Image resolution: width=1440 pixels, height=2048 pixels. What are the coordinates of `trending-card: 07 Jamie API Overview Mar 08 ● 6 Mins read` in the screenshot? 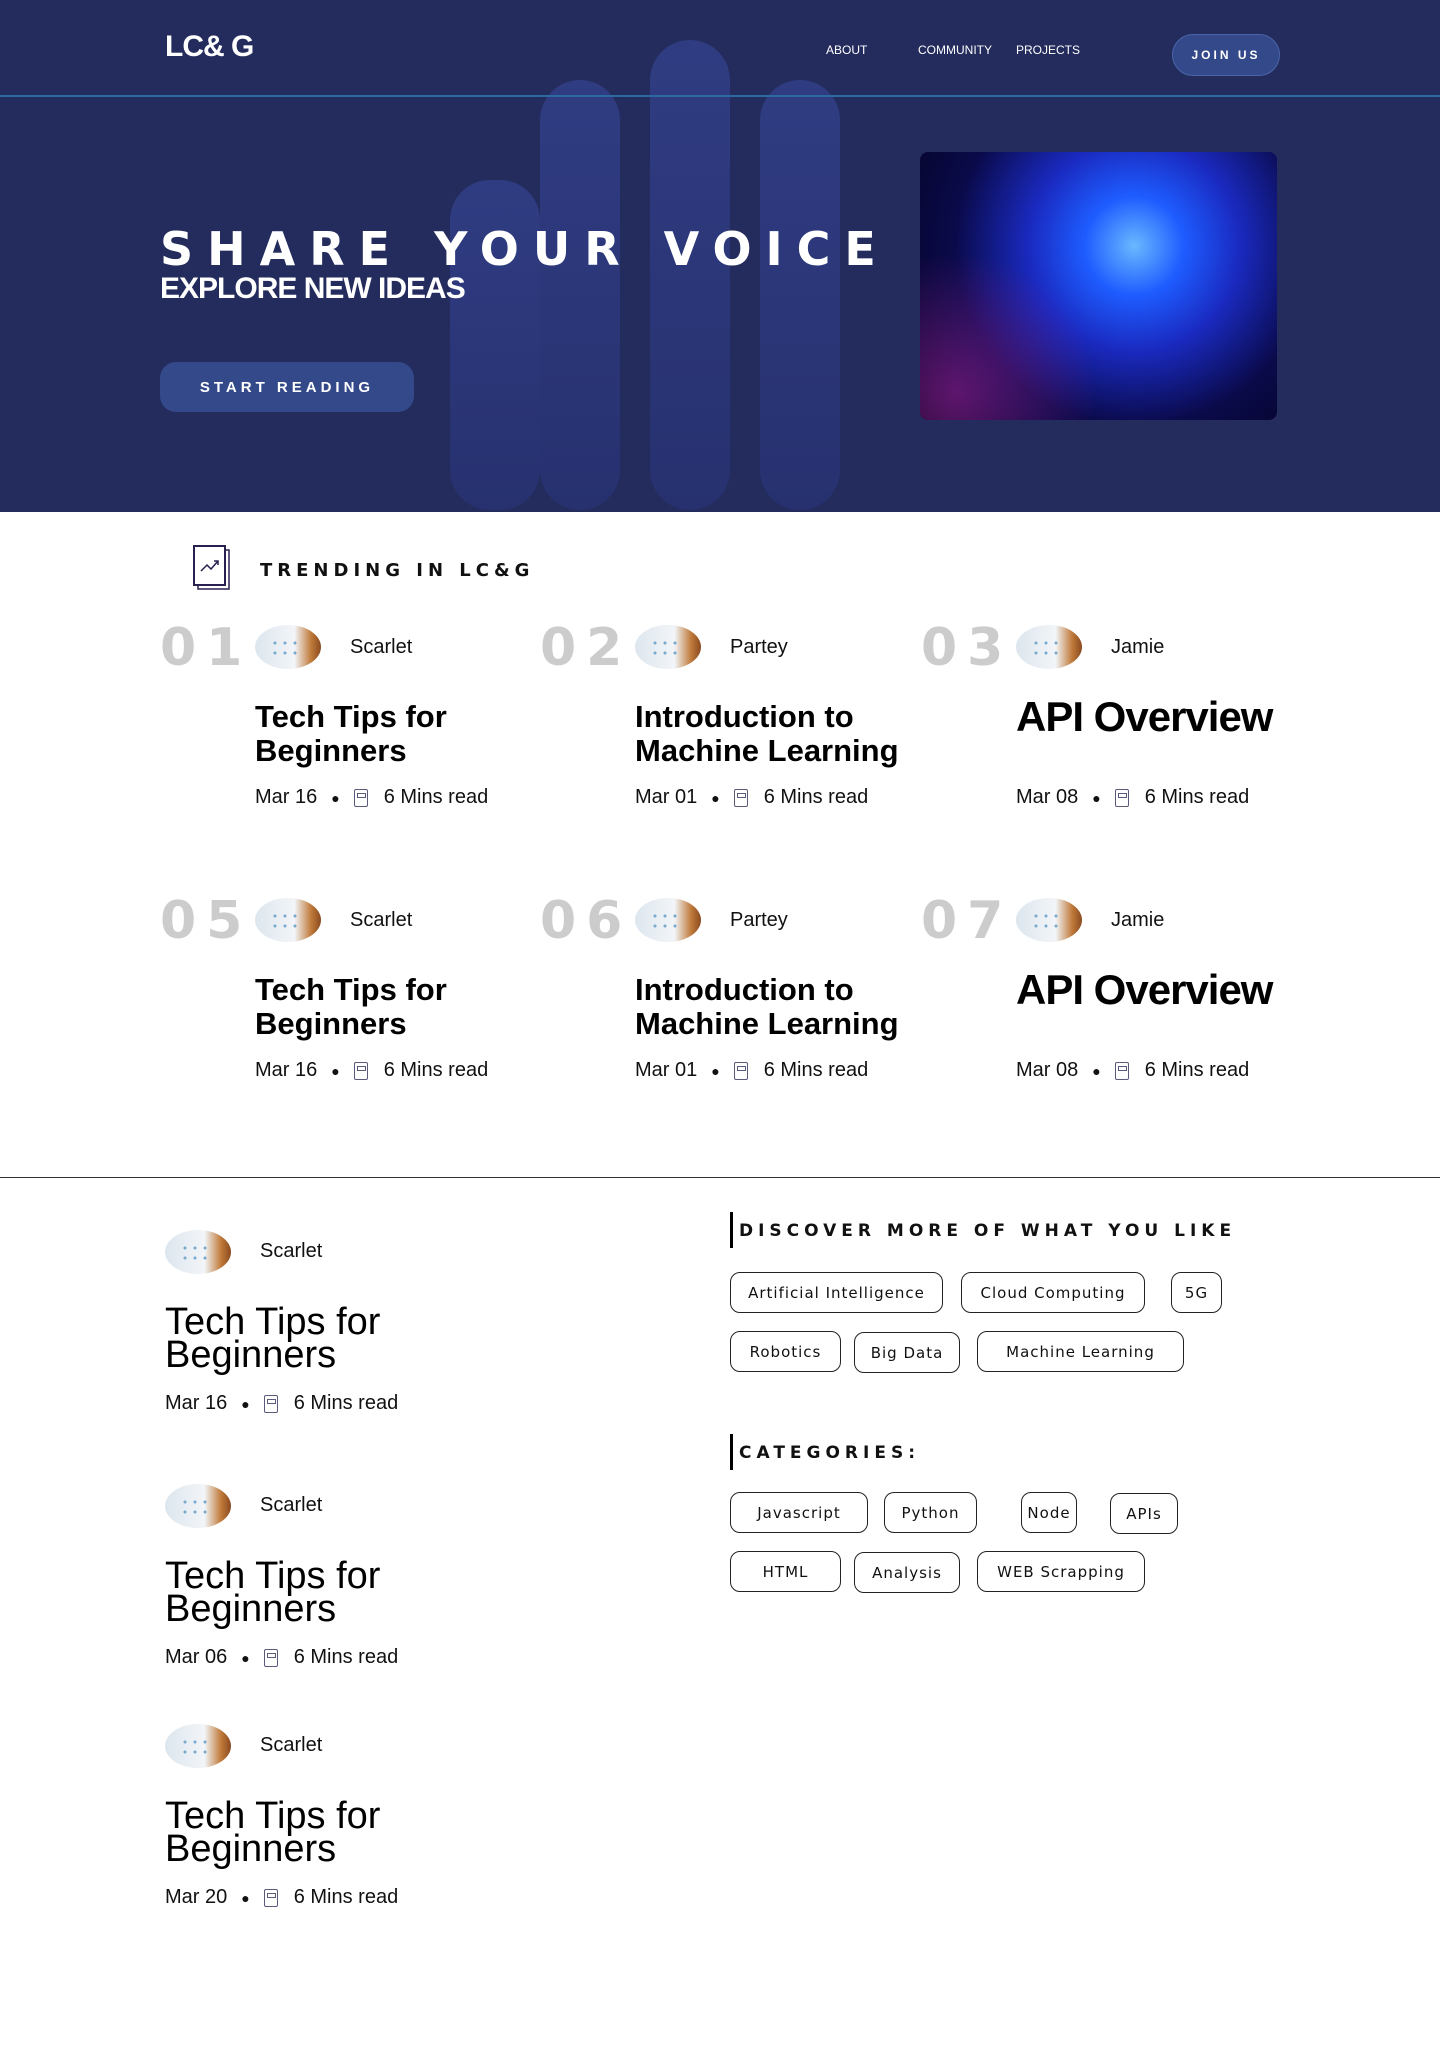 It's located at (1101, 1011).